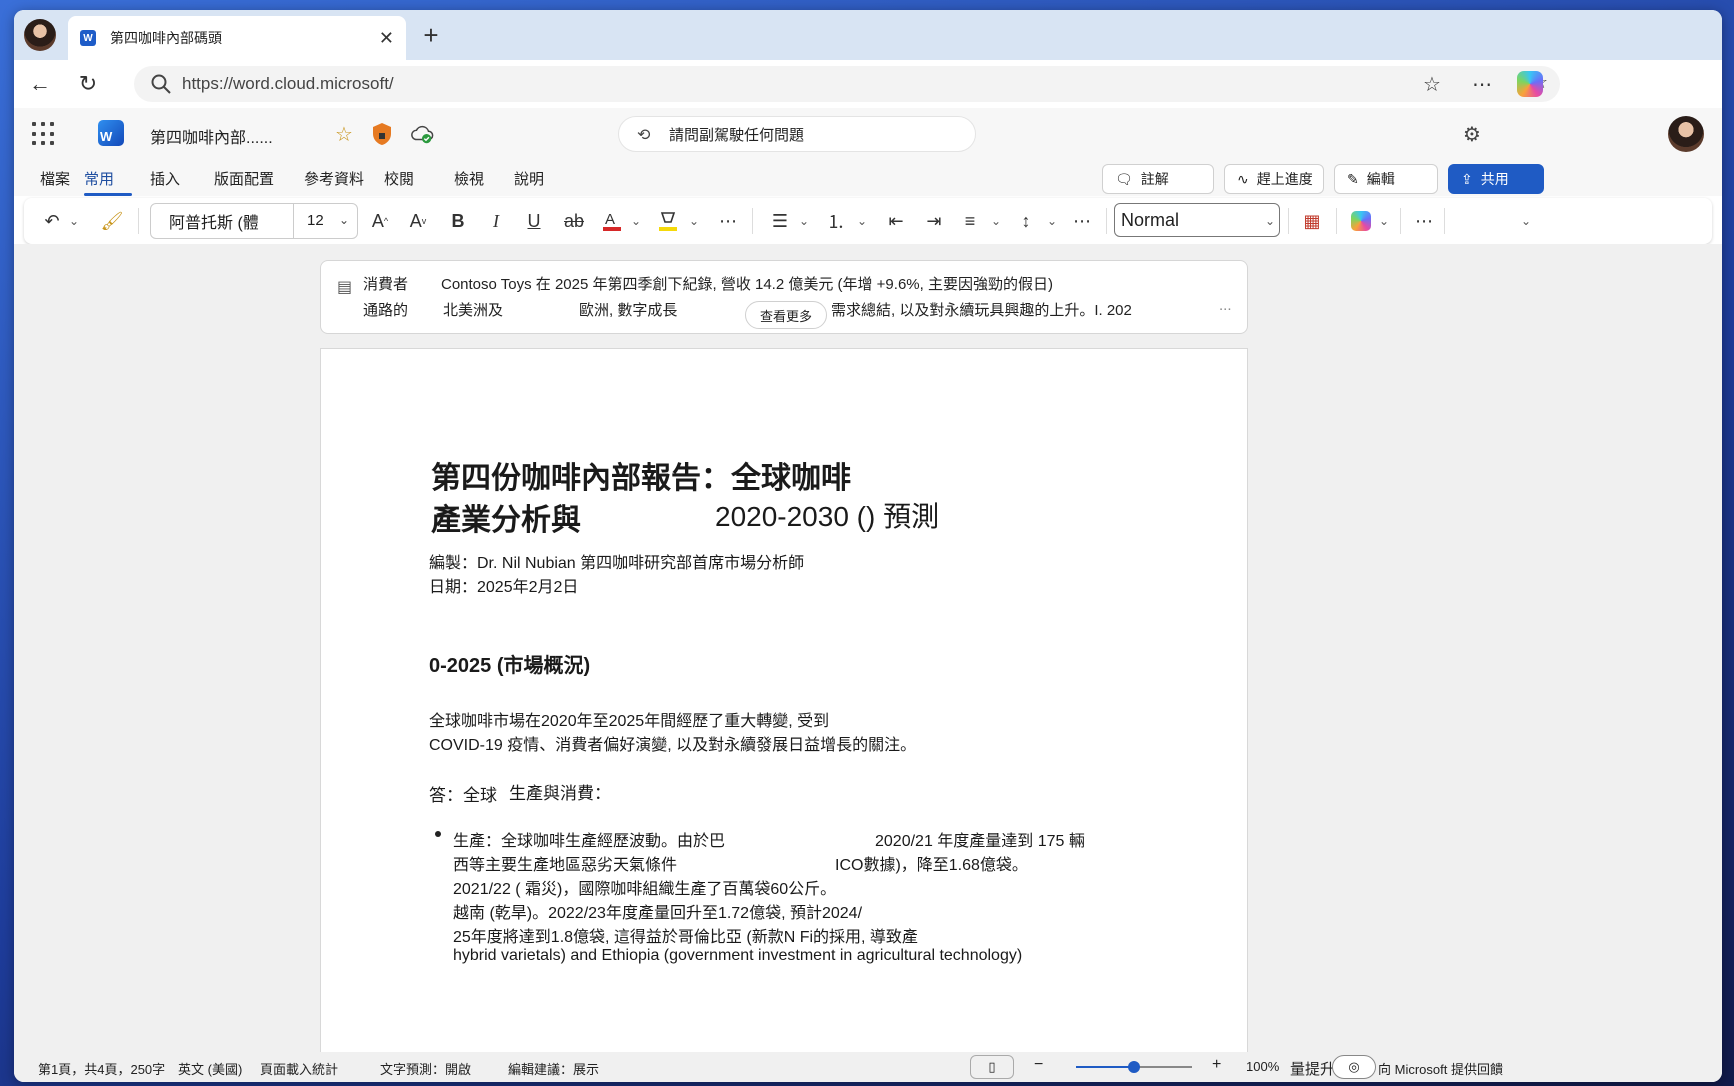 Image resolution: width=1734 pixels, height=1086 pixels. I want to click on editing-button: ✎ 編輯, so click(1386, 179).